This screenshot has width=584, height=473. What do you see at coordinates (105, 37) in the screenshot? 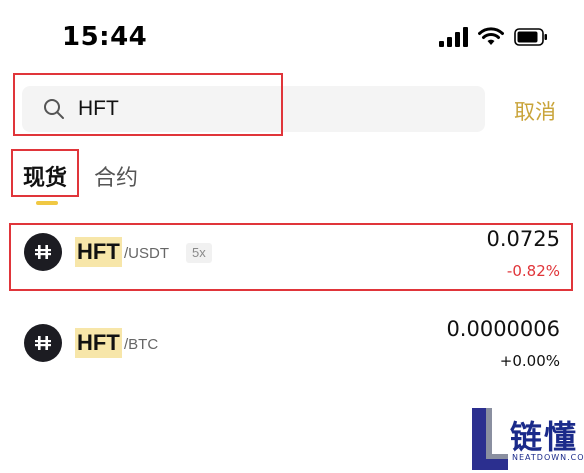
I see `status-time: 15:44` at bounding box center [105, 37].